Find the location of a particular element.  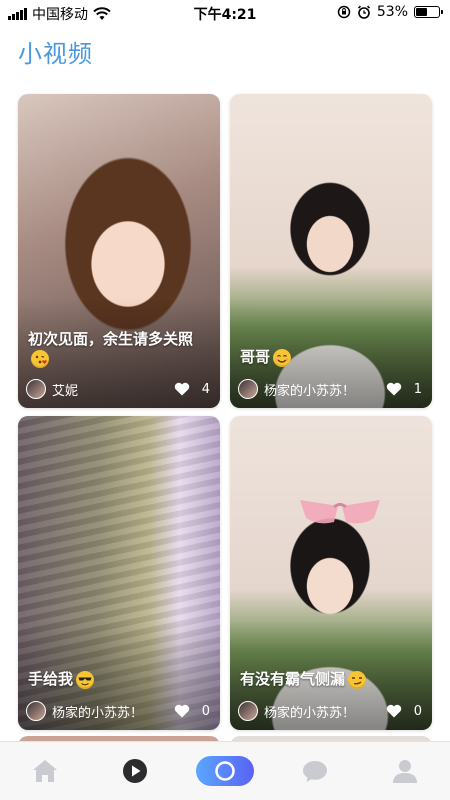

profile-icon is located at coordinates (405, 771).